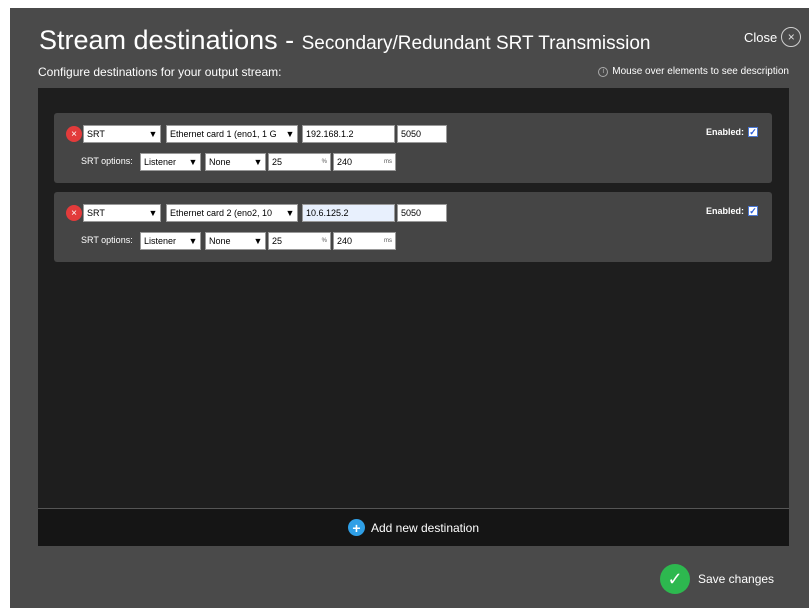 The image size is (809, 608). Describe the element at coordinates (761, 37) in the screenshot. I see `close-label: Close` at that location.